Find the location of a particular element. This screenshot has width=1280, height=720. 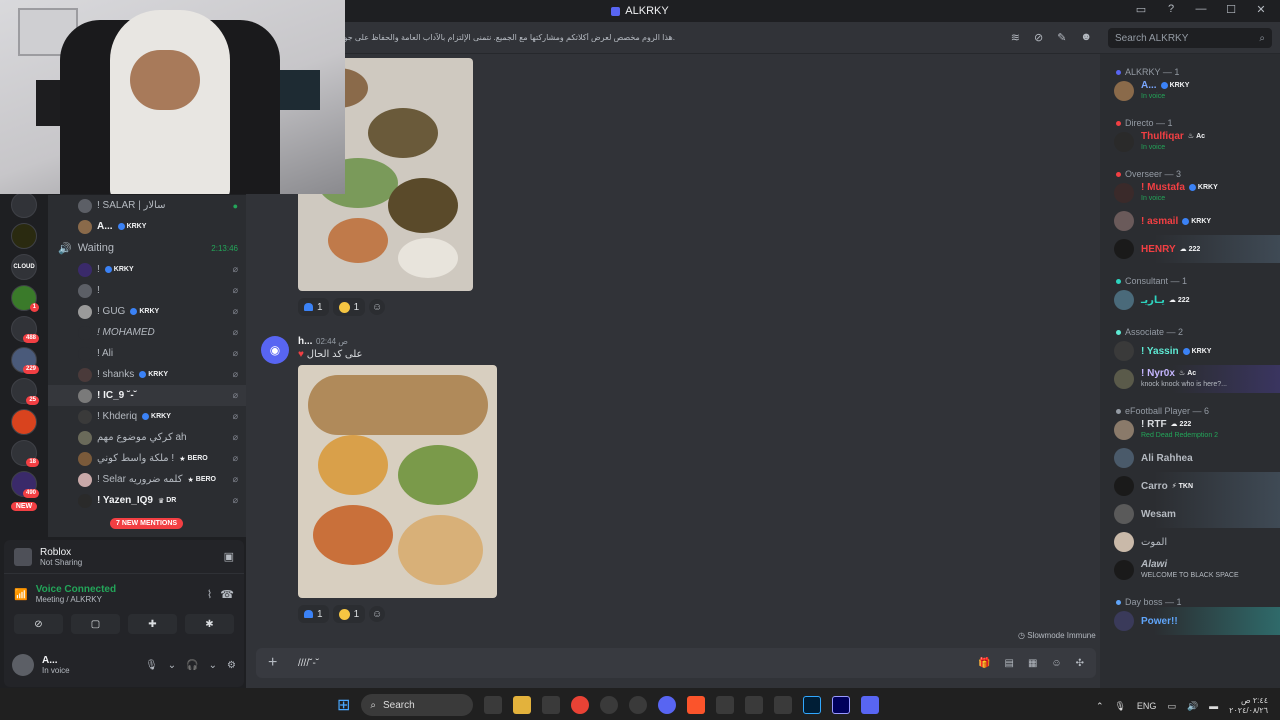

avatar is located at coordinates (23, 665).